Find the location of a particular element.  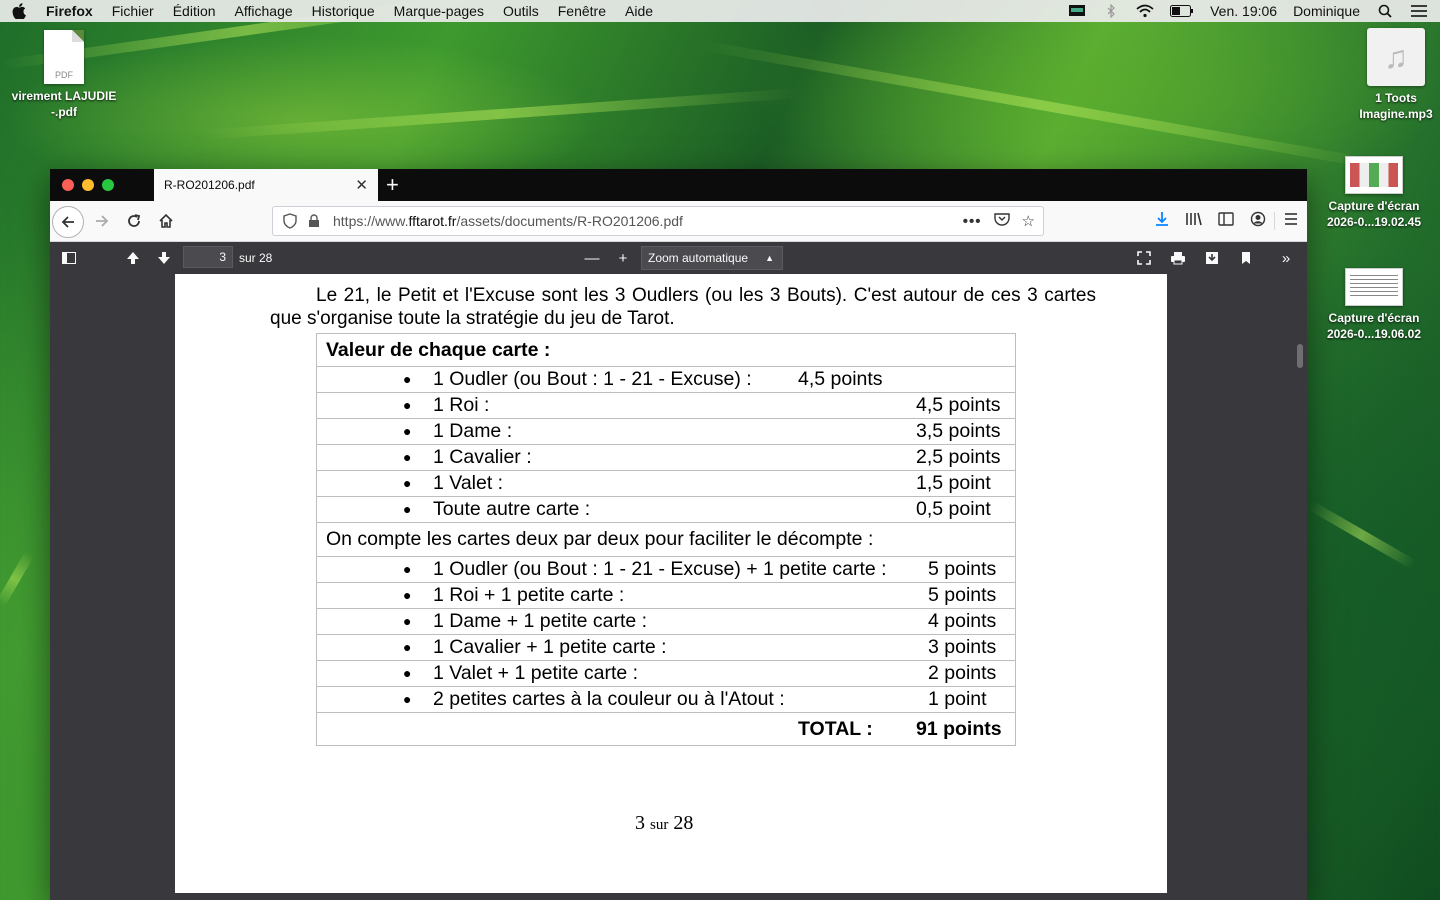

print-icon is located at coordinates (1178, 258).